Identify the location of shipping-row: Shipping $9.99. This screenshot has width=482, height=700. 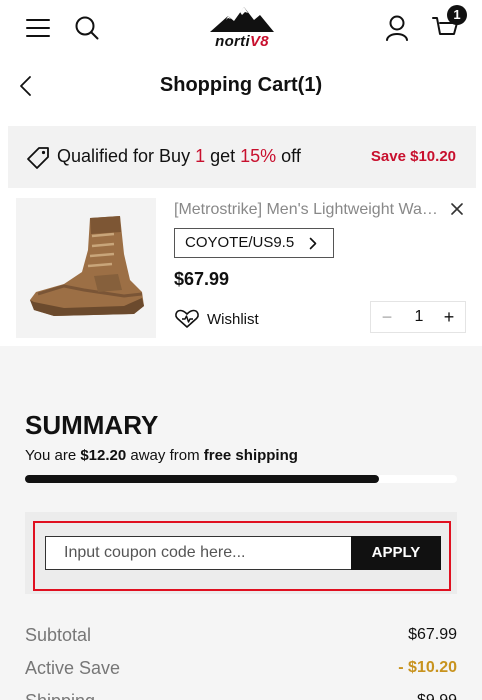
(241, 695).